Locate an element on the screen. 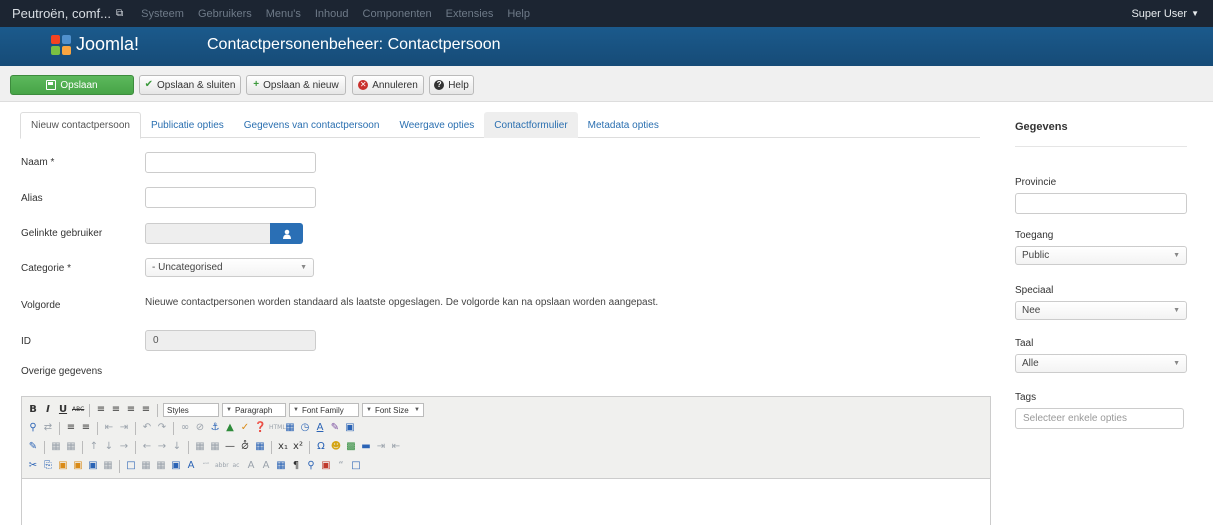 The height and width of the screenshot is (525, 1213). highlight-icon: ✎ is located at coordinates (335, 428).